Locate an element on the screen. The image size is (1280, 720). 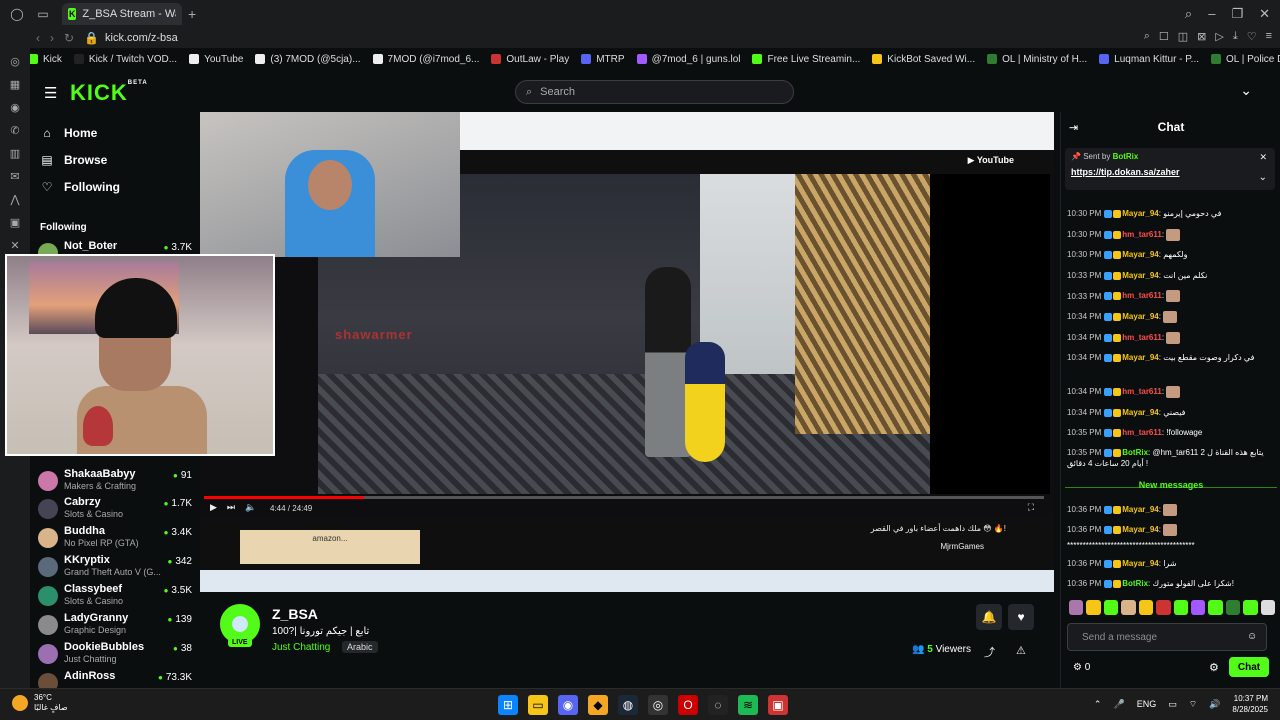
steam-icon: ◍ is located at coordinates (628, 705).